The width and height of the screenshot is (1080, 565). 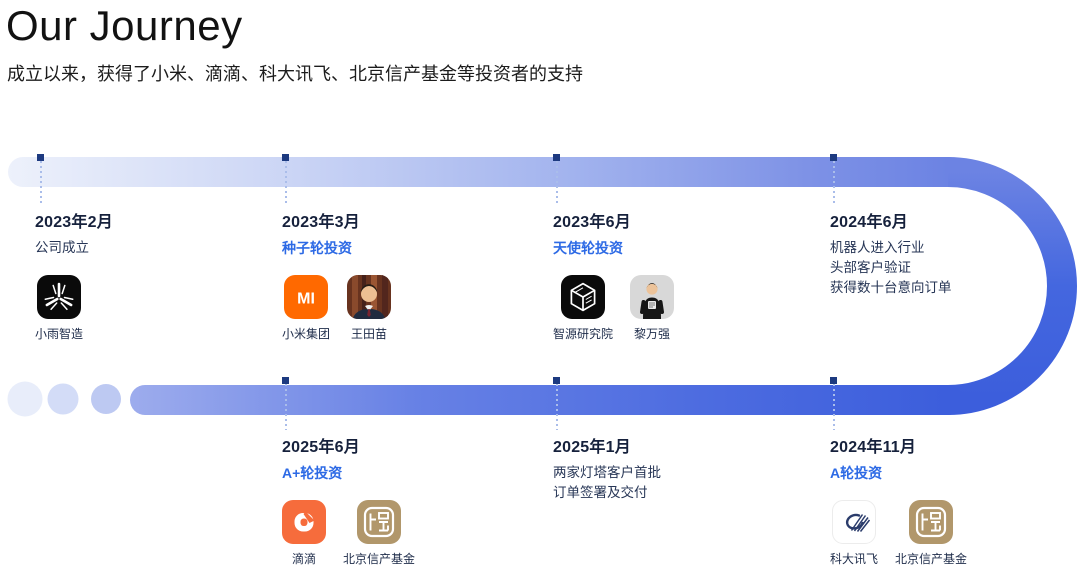 What do you see at coordinates (306, 299) in the screenshot?
I see `svg-text: MI` at bounding box center [306, 299].